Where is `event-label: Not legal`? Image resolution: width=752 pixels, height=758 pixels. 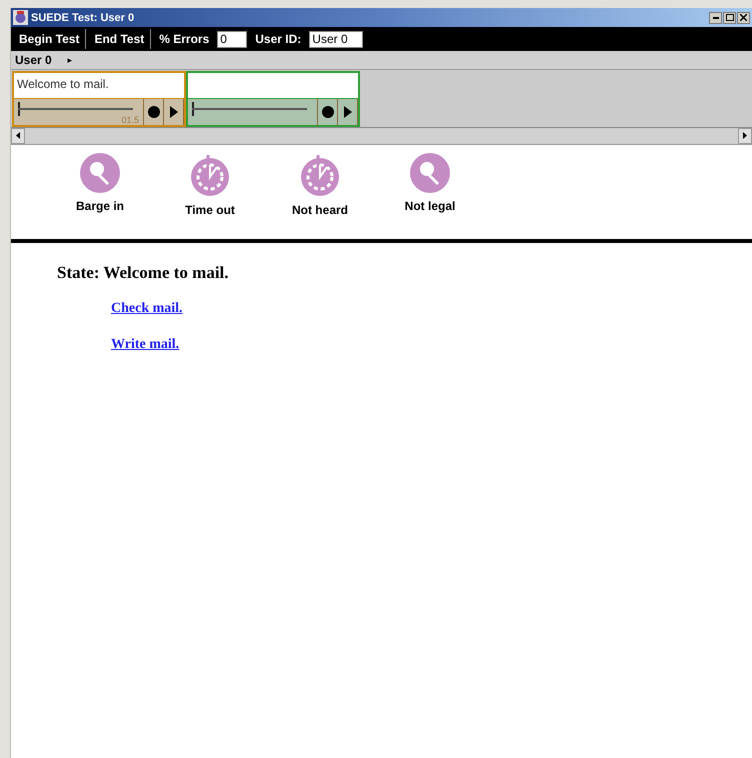
event-label: Not legal is located at coordinates (430, 206).